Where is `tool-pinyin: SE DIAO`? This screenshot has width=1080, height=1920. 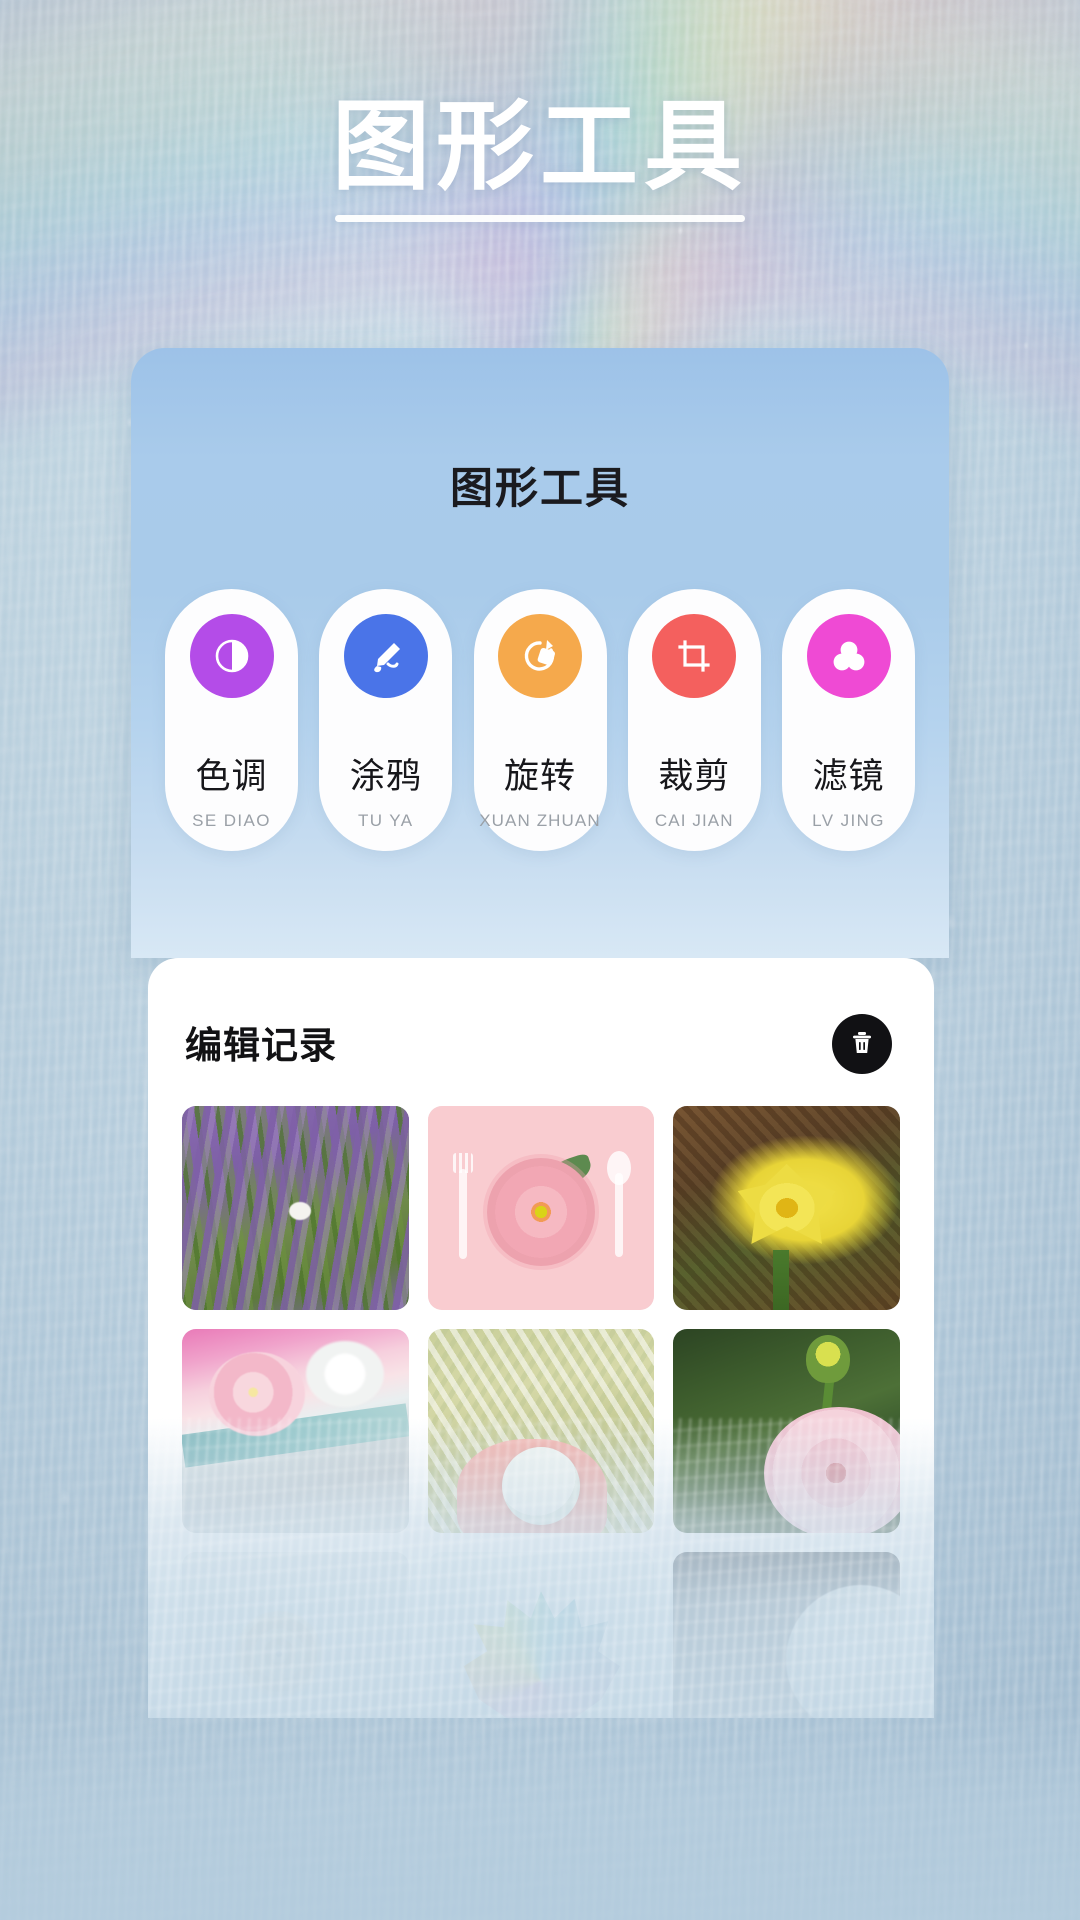
tool-pinyin: SE DIAO is located at coordinates (231, 820).